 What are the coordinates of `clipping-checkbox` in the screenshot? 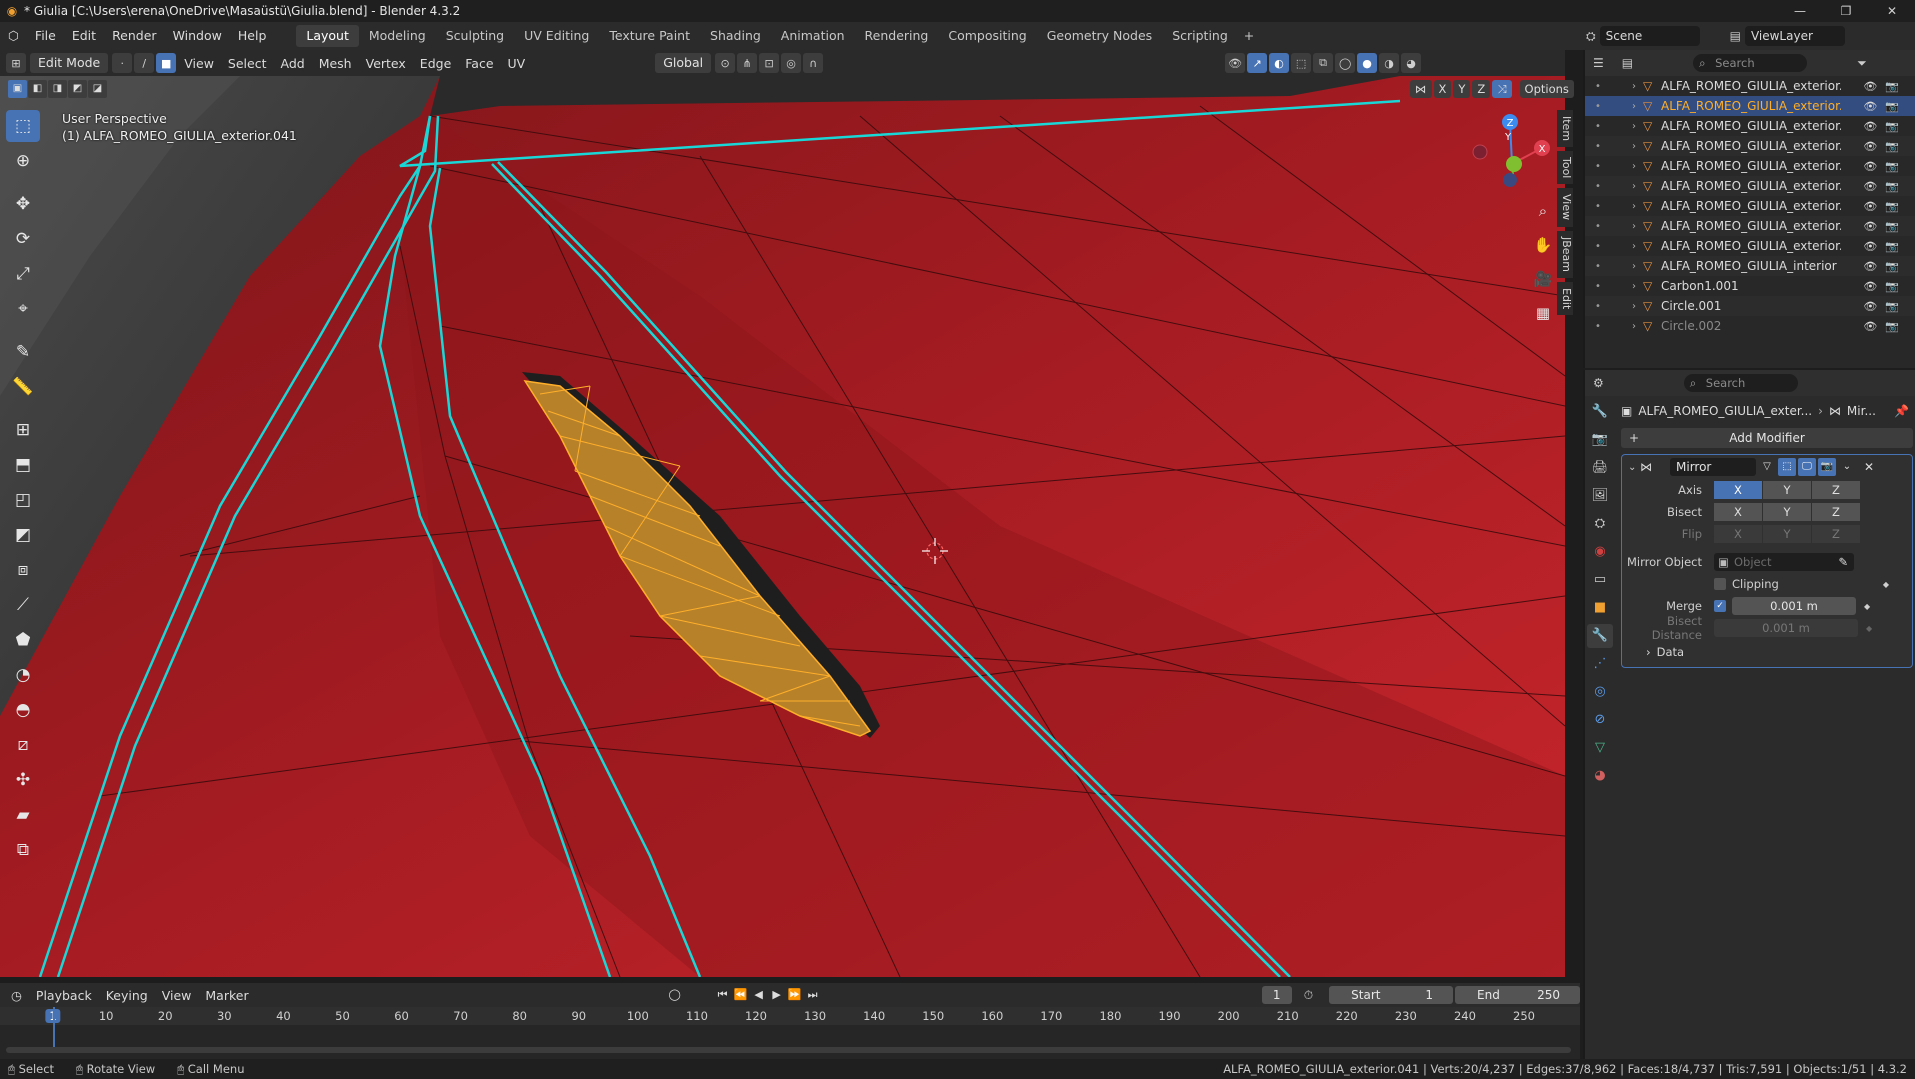 It's located at (1720, 584).